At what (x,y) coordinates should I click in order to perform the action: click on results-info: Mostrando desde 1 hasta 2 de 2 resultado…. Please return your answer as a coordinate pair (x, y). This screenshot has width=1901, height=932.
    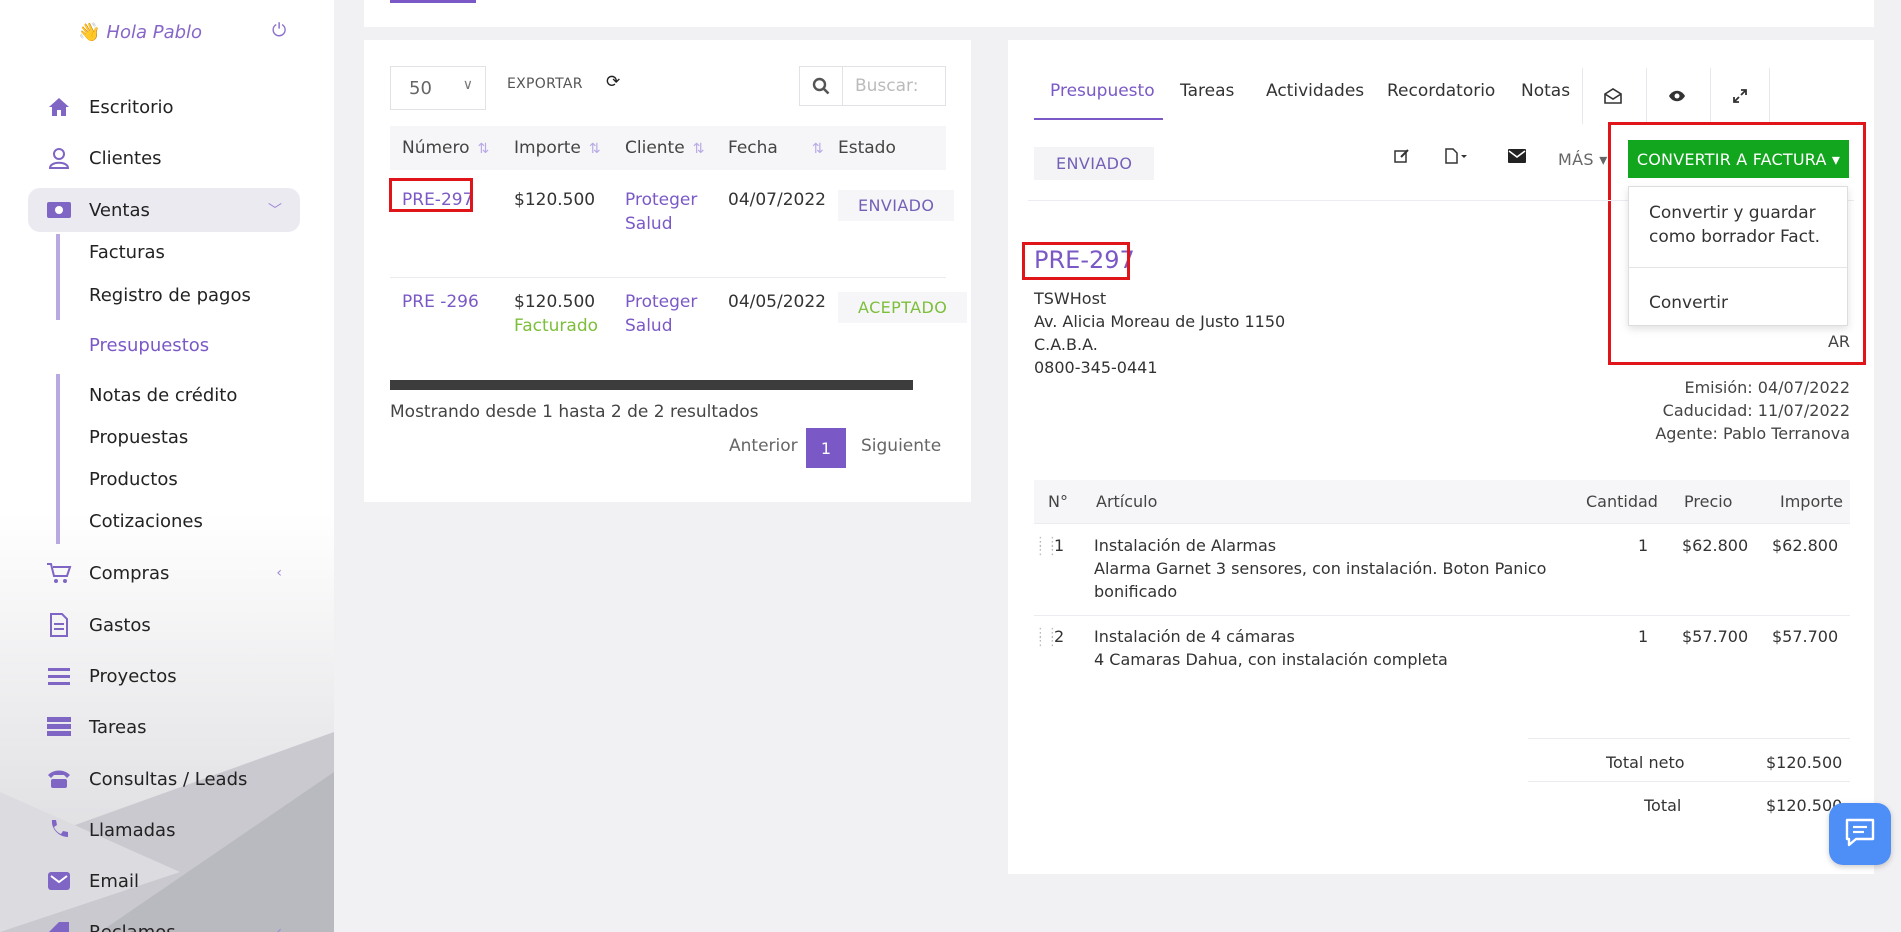
    Looking at the image, I should click on (574, 412).